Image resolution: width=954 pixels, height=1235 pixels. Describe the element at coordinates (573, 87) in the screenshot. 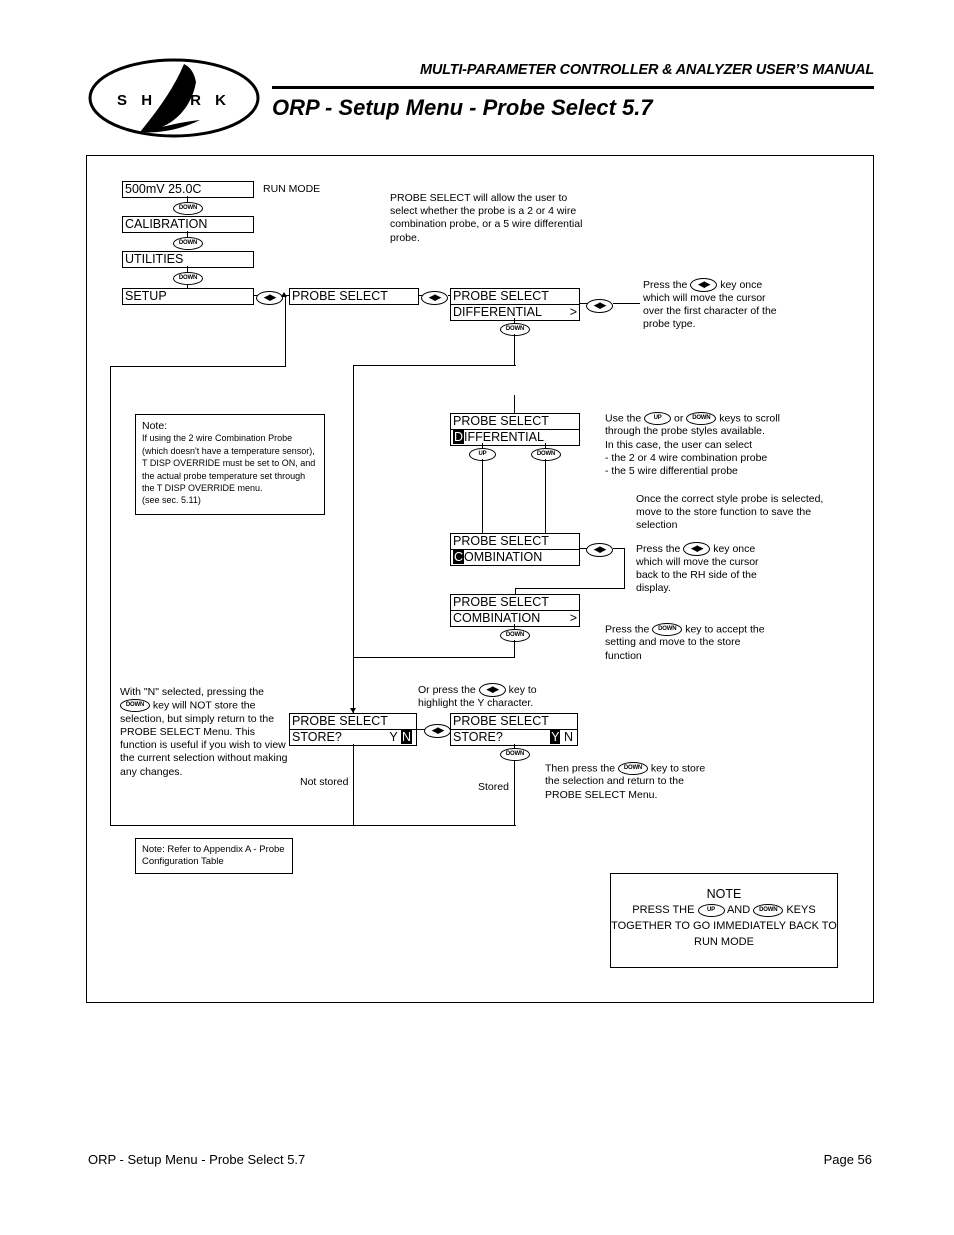

I see `header-rule` at that location.